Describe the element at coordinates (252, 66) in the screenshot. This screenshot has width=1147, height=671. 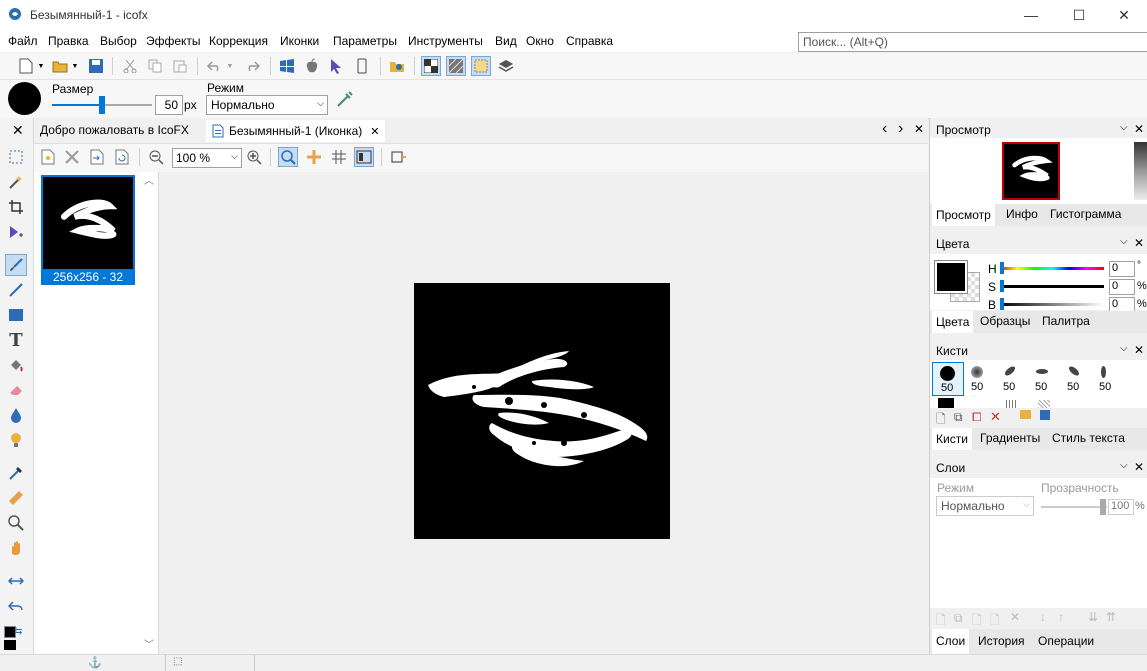
I see `redo-icon` at that location.